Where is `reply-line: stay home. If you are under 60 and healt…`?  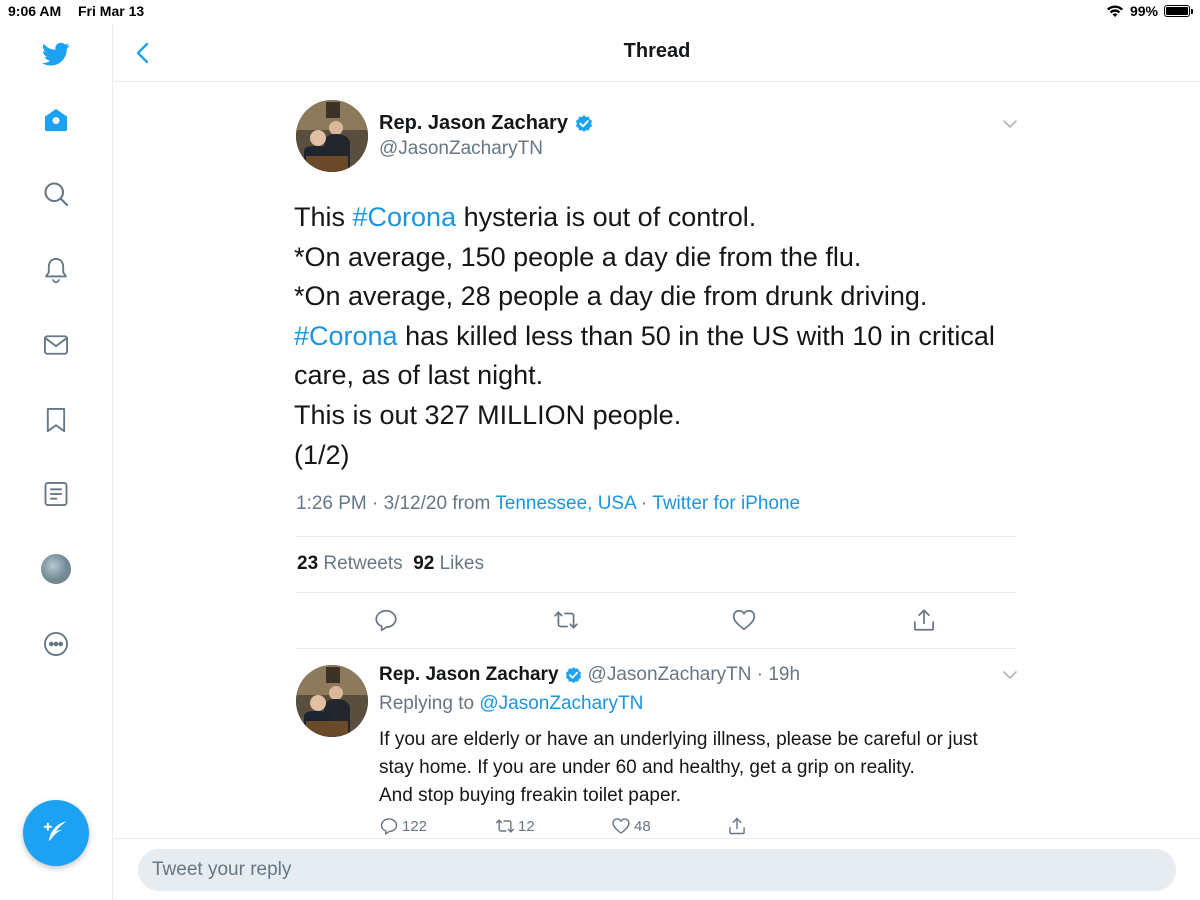
reply-line: stay home. If you are under 60 and healt… is located at coordinates (647, 767).